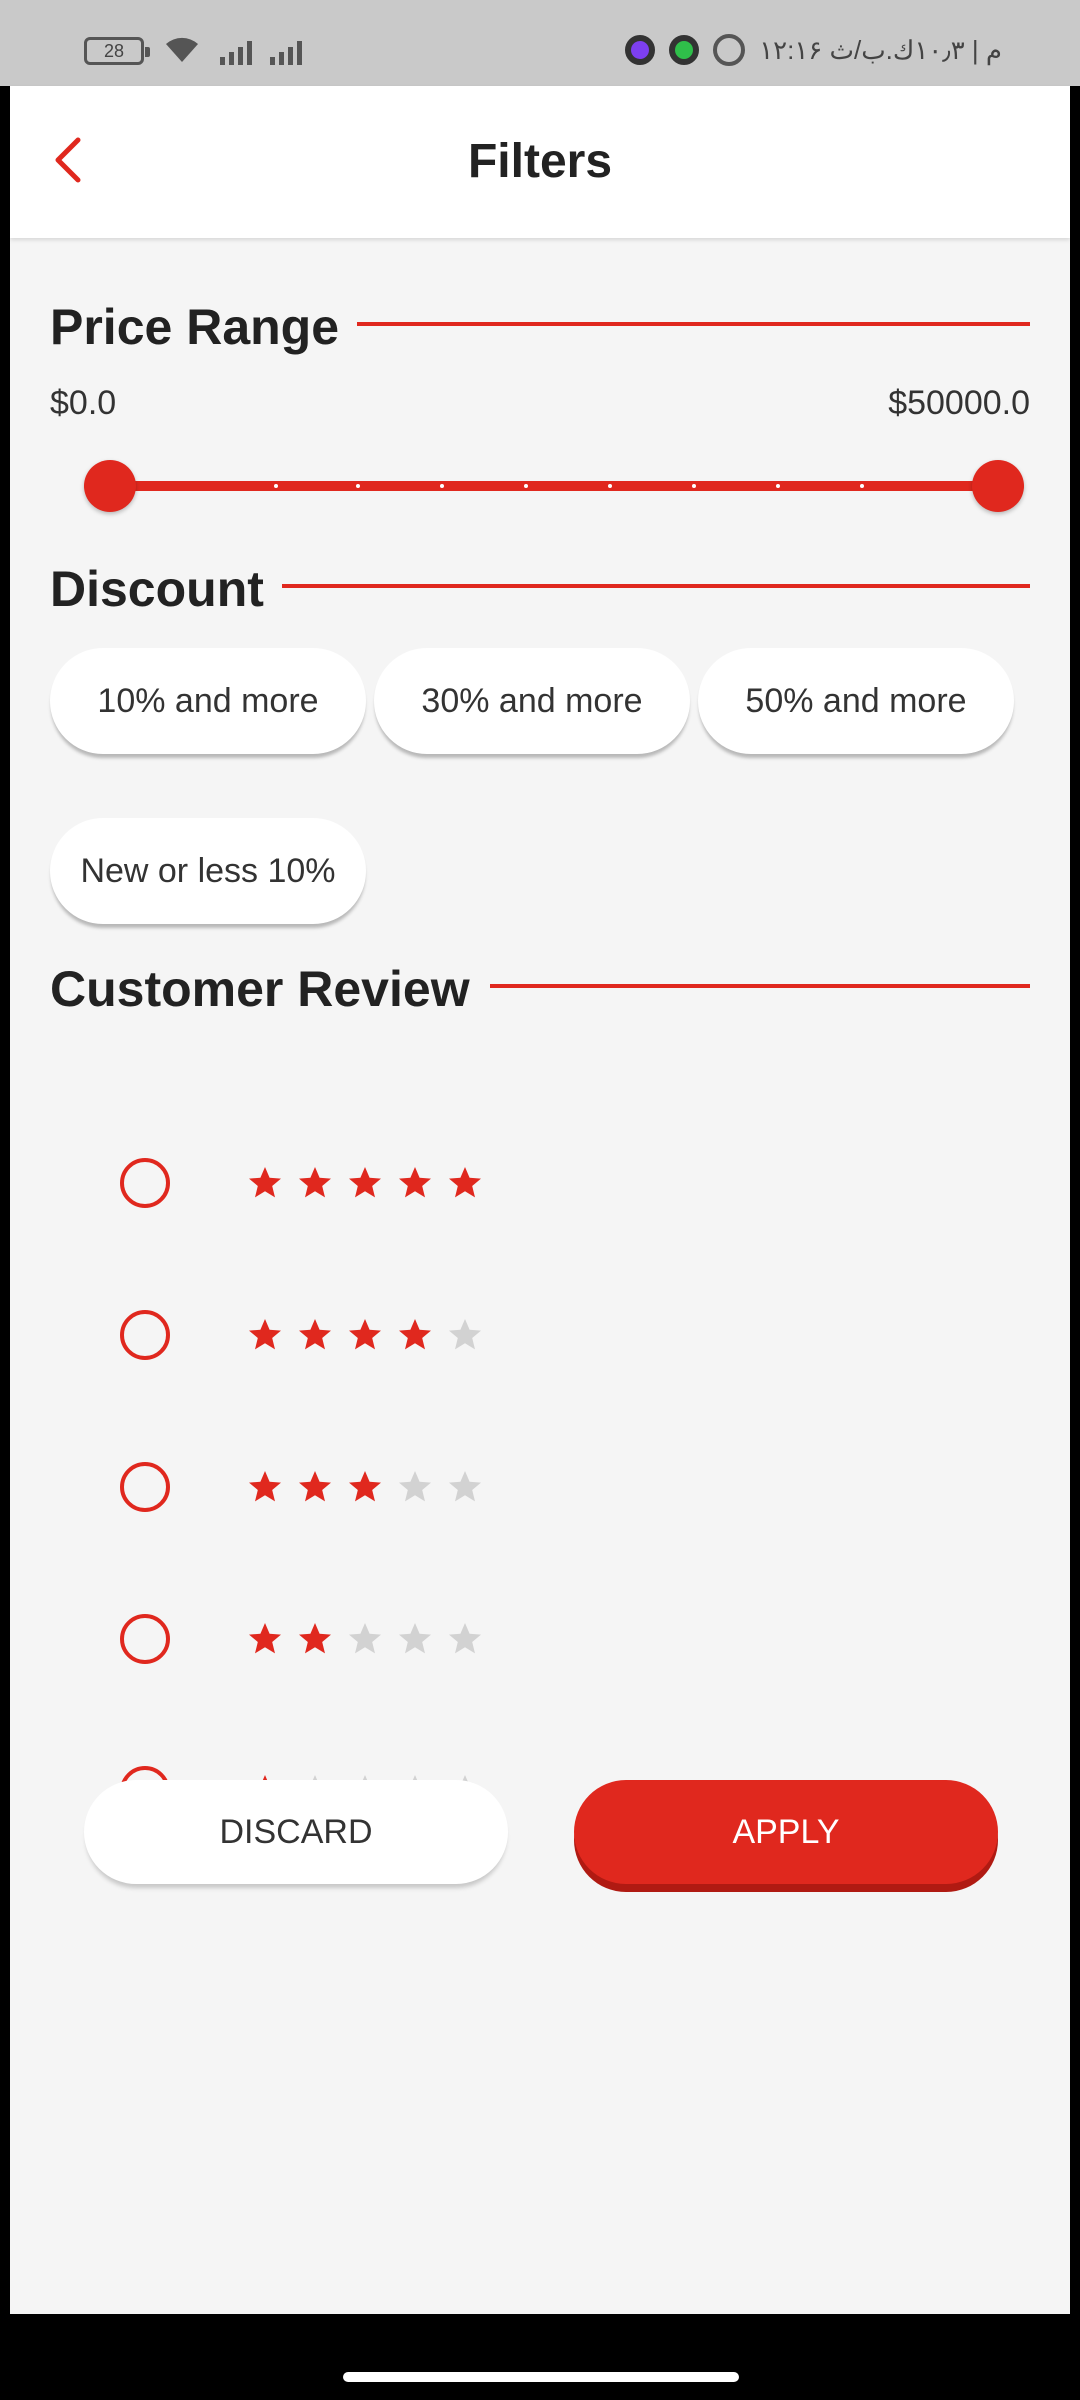 The width and height of the screenshot is (1080, 2400). Describe the element at coordinates (182, 51) in the screenshot. I see `wifi-icon` at that location.